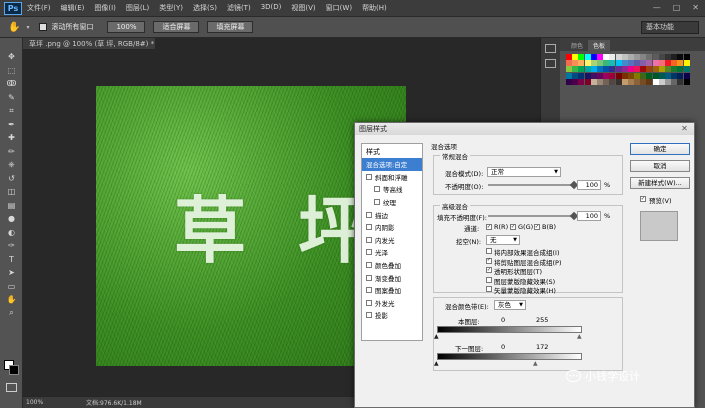 This screenshot has height=408, width=705. I want to click on style-item: 外发光, so click(392, 303).